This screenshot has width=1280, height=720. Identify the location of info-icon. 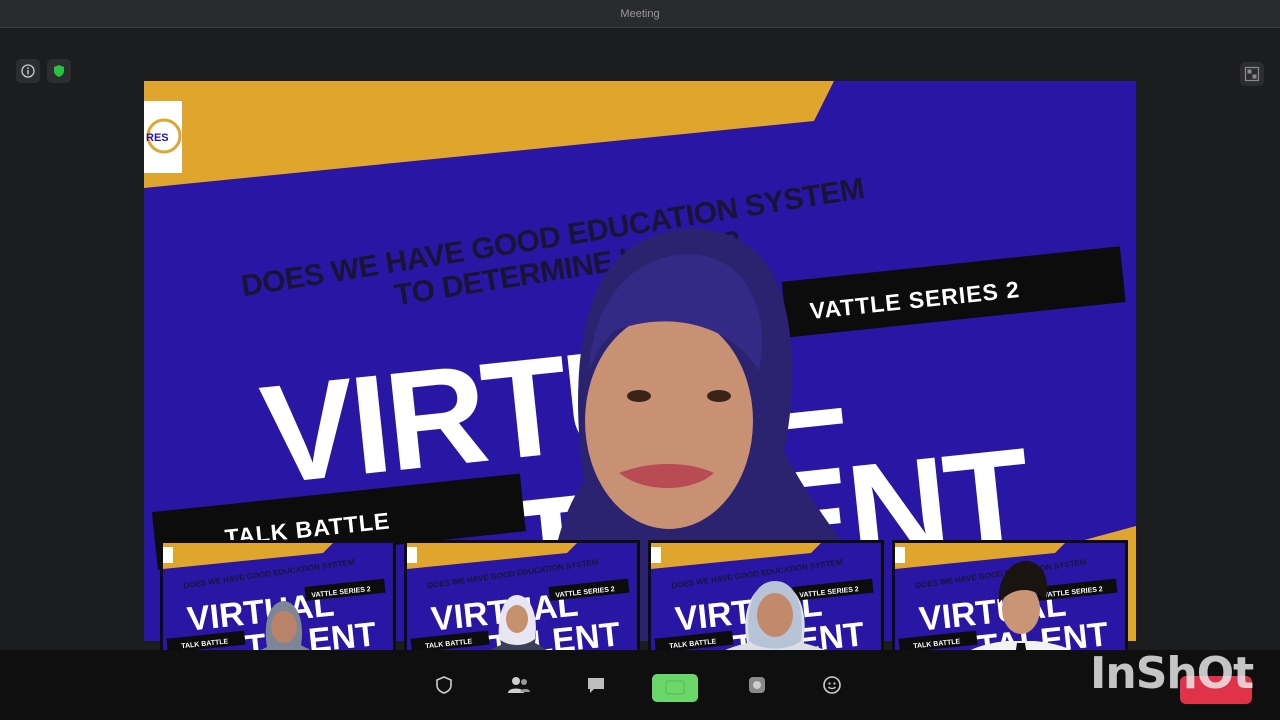
(28, 71).